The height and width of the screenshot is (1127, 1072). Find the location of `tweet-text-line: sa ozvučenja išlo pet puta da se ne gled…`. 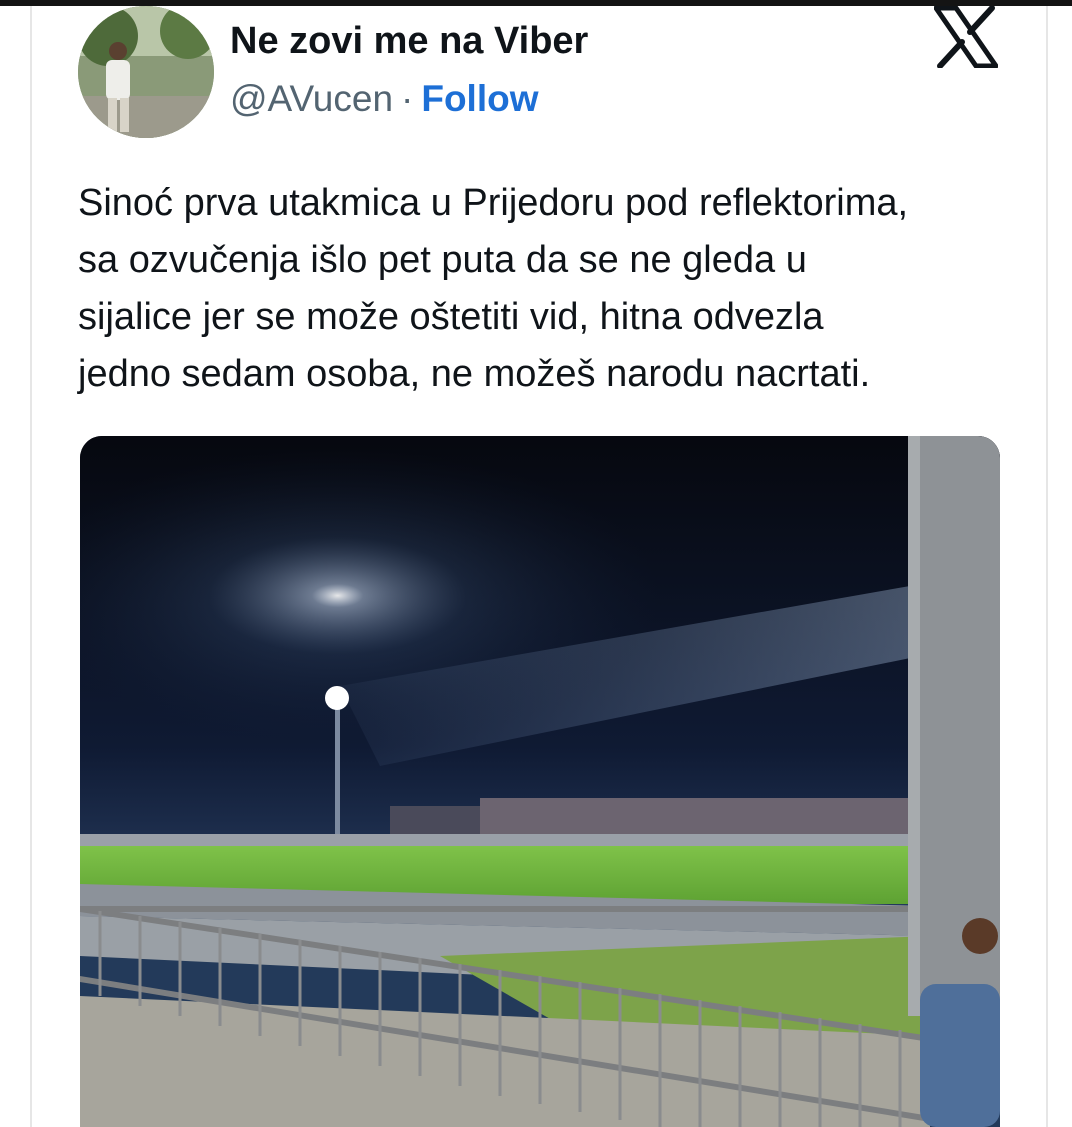

tweet-text-line: sa ozvučenja išlo pet puta da se ne gled… is located at coordinates (442, 260).